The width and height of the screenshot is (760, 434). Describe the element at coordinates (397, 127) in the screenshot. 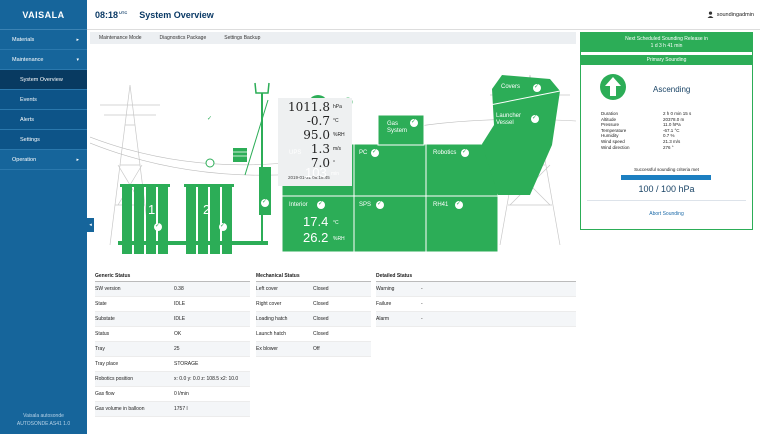

I see `gas-system-label: Gas System` at that location.